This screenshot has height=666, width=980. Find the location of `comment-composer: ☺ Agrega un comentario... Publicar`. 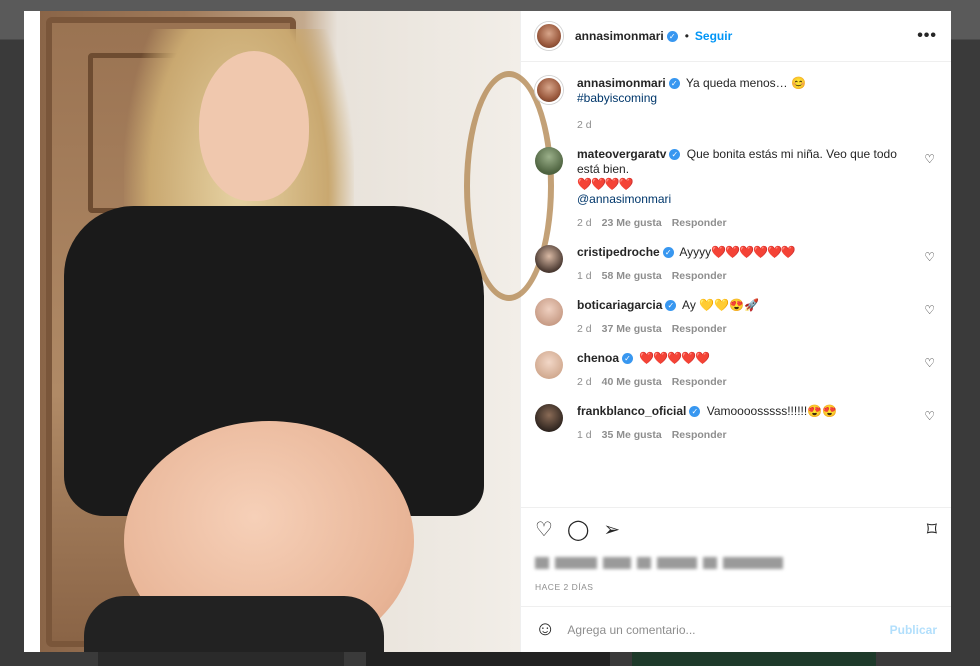

comment-composer: ☺ Agrega un comentario... Publicar is located at coordinates (736, 629).